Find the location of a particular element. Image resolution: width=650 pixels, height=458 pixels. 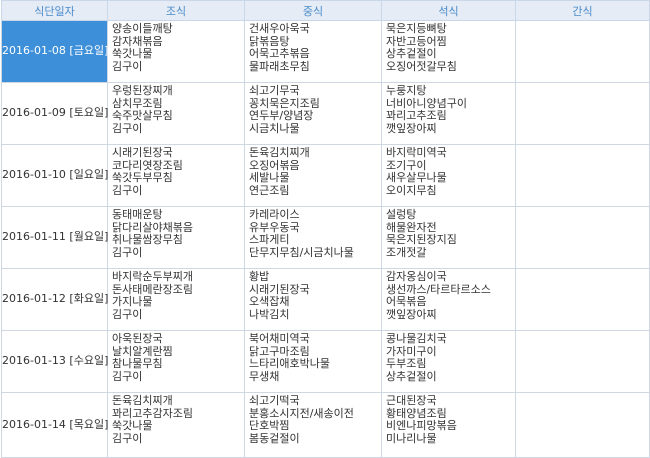

lunch-cell: 북어채미역국 닭고구마조림 느타리애호박나물 무생채 is located at coordinates (313, 361).